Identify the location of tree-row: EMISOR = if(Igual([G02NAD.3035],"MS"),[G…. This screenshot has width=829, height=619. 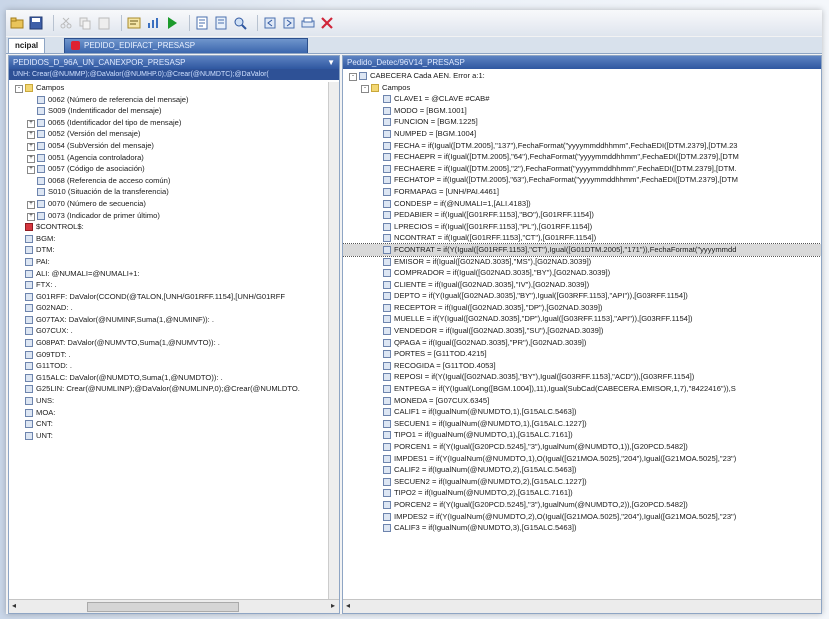
(582, 262).